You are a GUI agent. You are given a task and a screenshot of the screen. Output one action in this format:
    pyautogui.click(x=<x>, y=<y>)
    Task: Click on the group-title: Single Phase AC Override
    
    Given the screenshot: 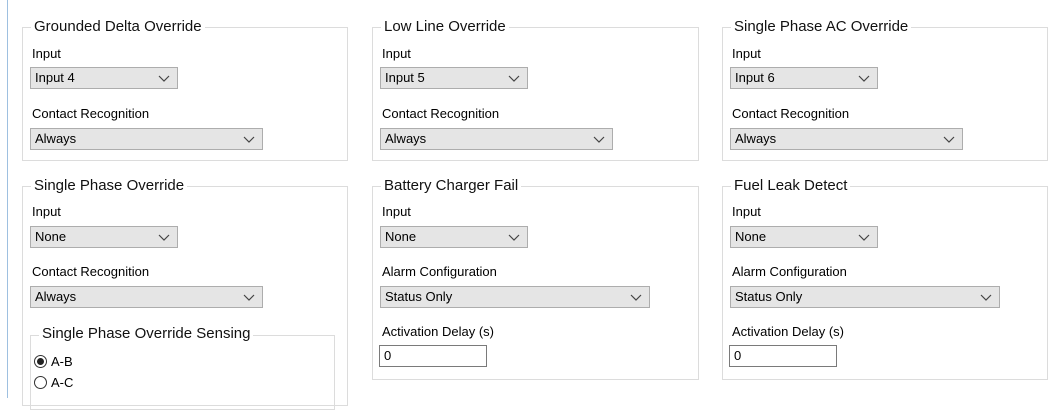 What is the action you would take?
    pyautogui.click(x=821, y=27)
    